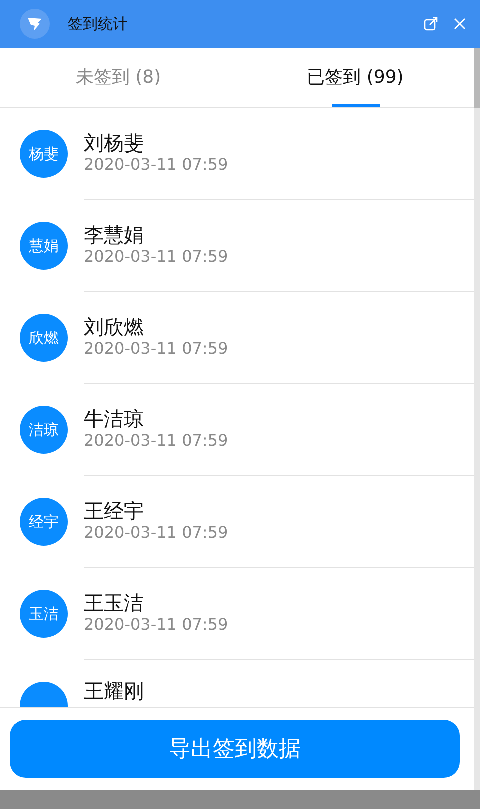  I want to click on avatar: 经宇, so click(44, 522).